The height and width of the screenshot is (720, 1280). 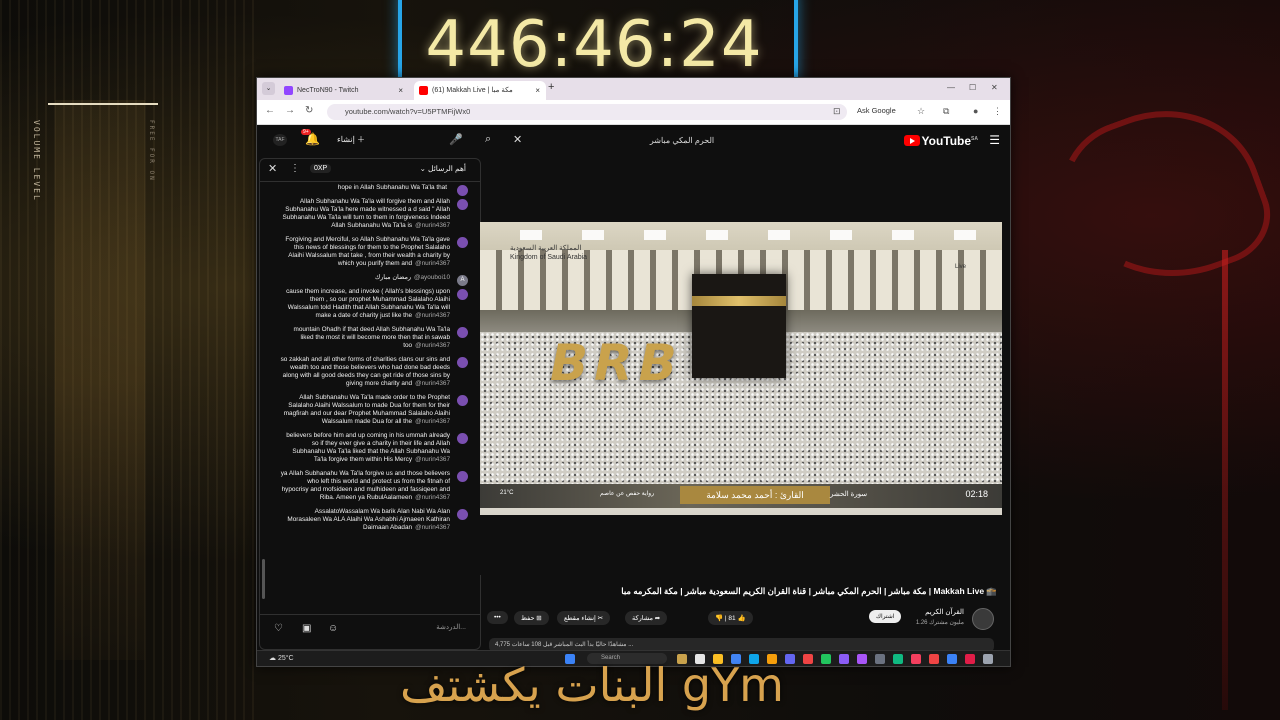 I want to click on menu-icon: ⋮, so click(x=997, y=111).